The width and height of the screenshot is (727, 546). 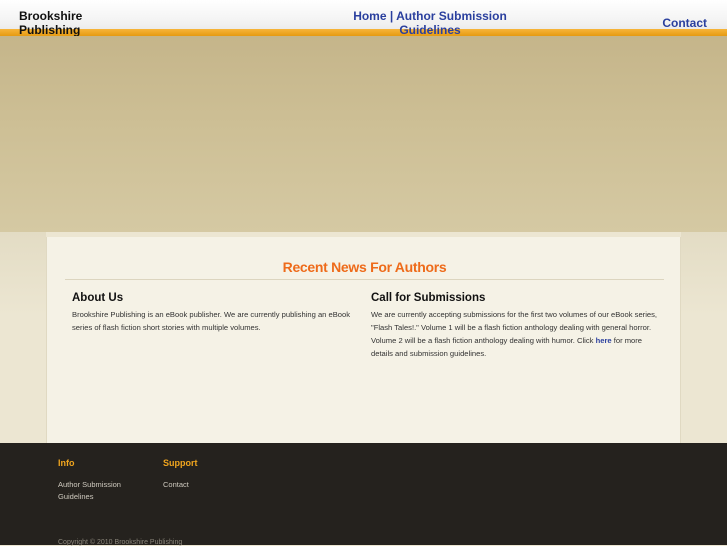 What do you see at coordinates (23, 337) in the screenshot?
I see `content-side-left` at bounding box center [23, 337].